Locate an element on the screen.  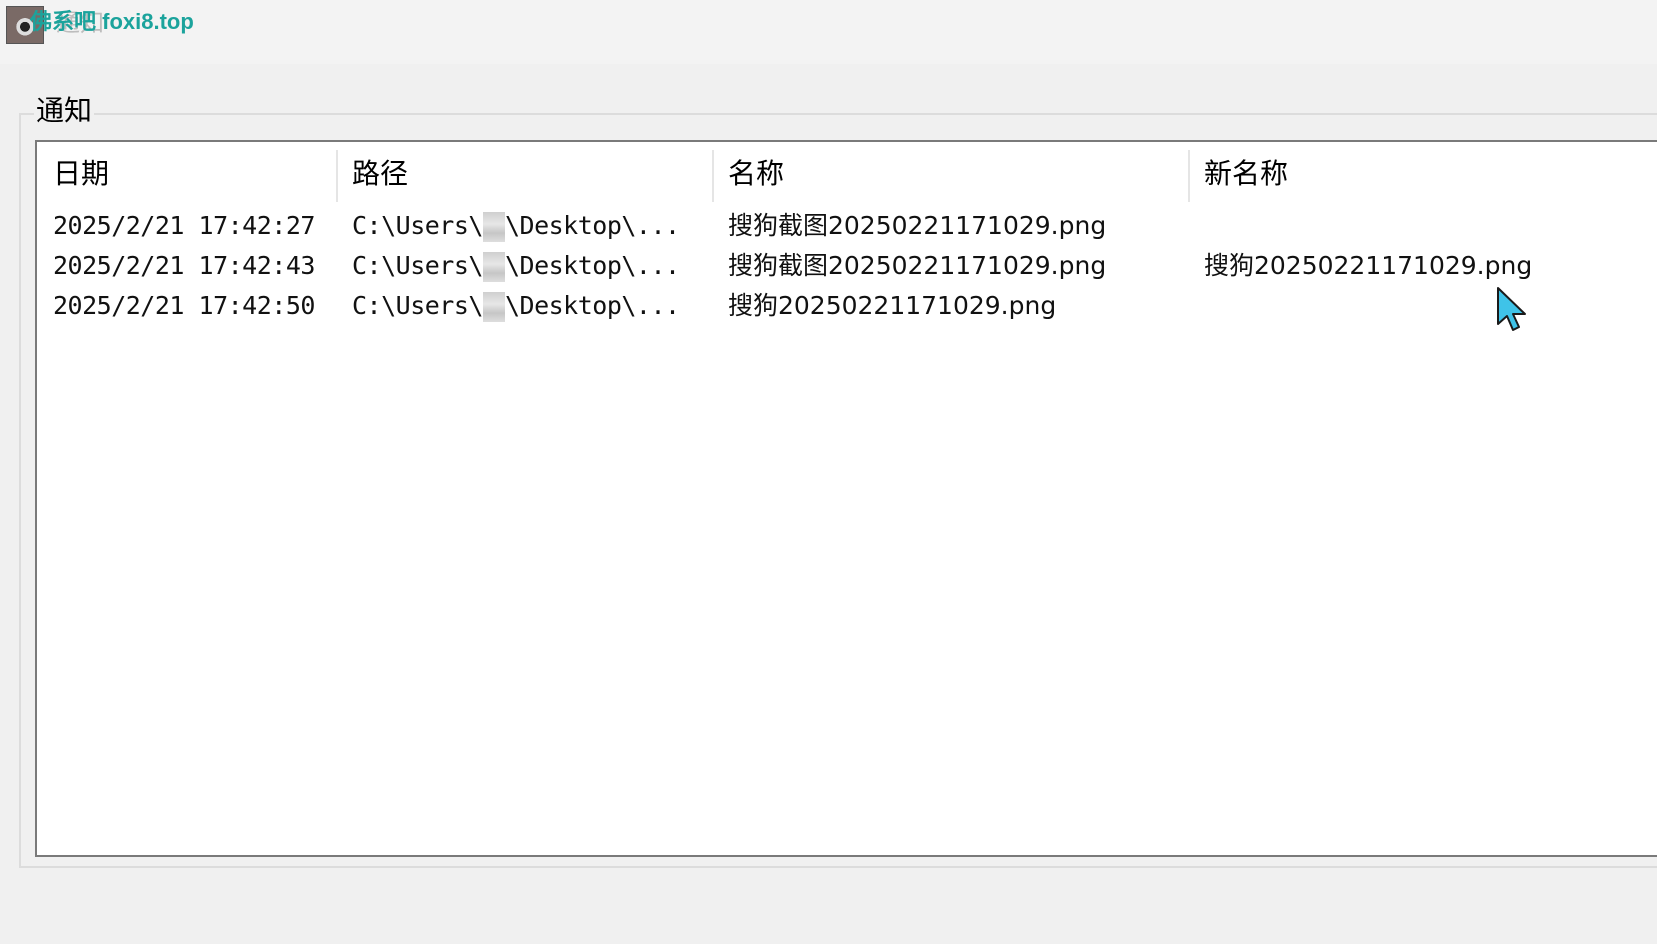
cell-date: 2025/2/21 17:42:50 is located at coordinates (184, 305).